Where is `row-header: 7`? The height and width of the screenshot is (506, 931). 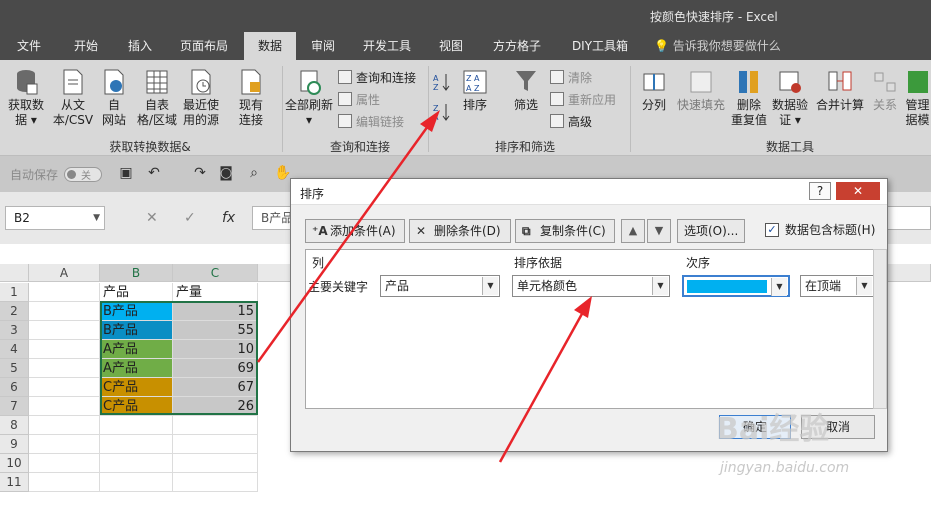
row-header: 7 is located at coordinates (14, 406).